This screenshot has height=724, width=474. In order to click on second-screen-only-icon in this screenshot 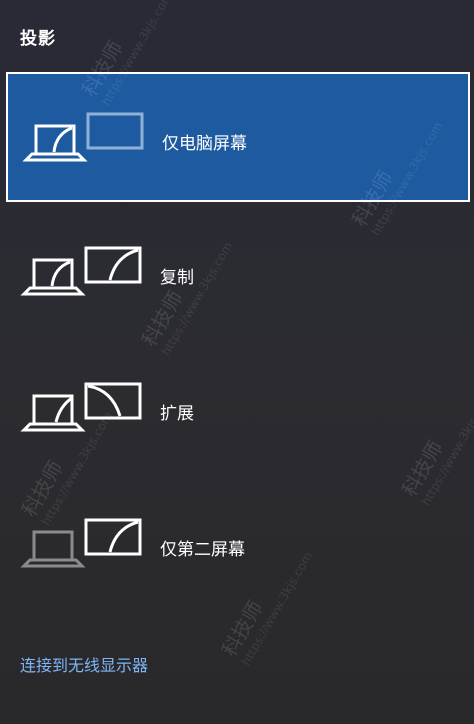, I will do `click(81, 543)`.